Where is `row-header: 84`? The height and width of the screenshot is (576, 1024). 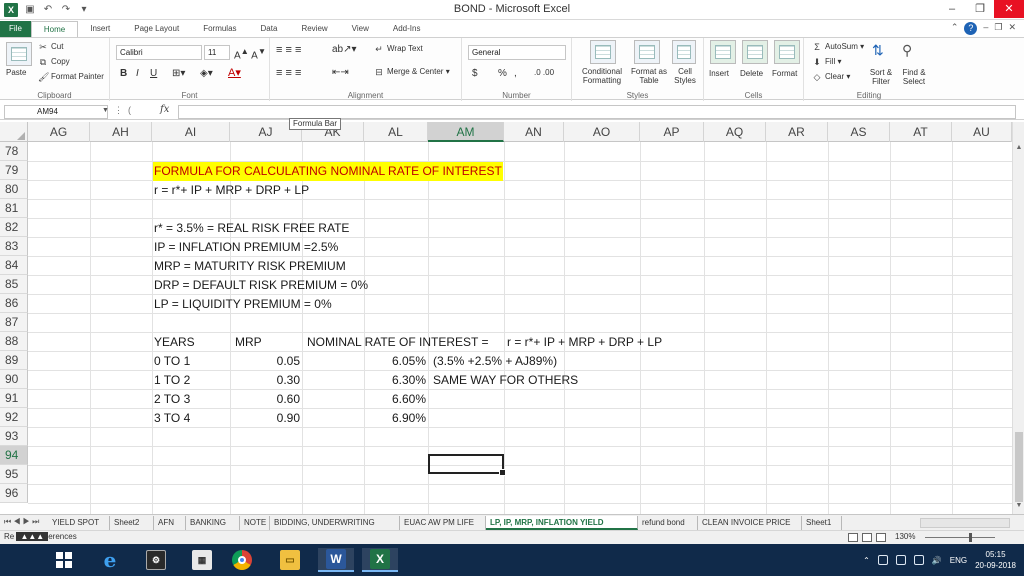
row-header: 84 is located at coordinates (14, 265).